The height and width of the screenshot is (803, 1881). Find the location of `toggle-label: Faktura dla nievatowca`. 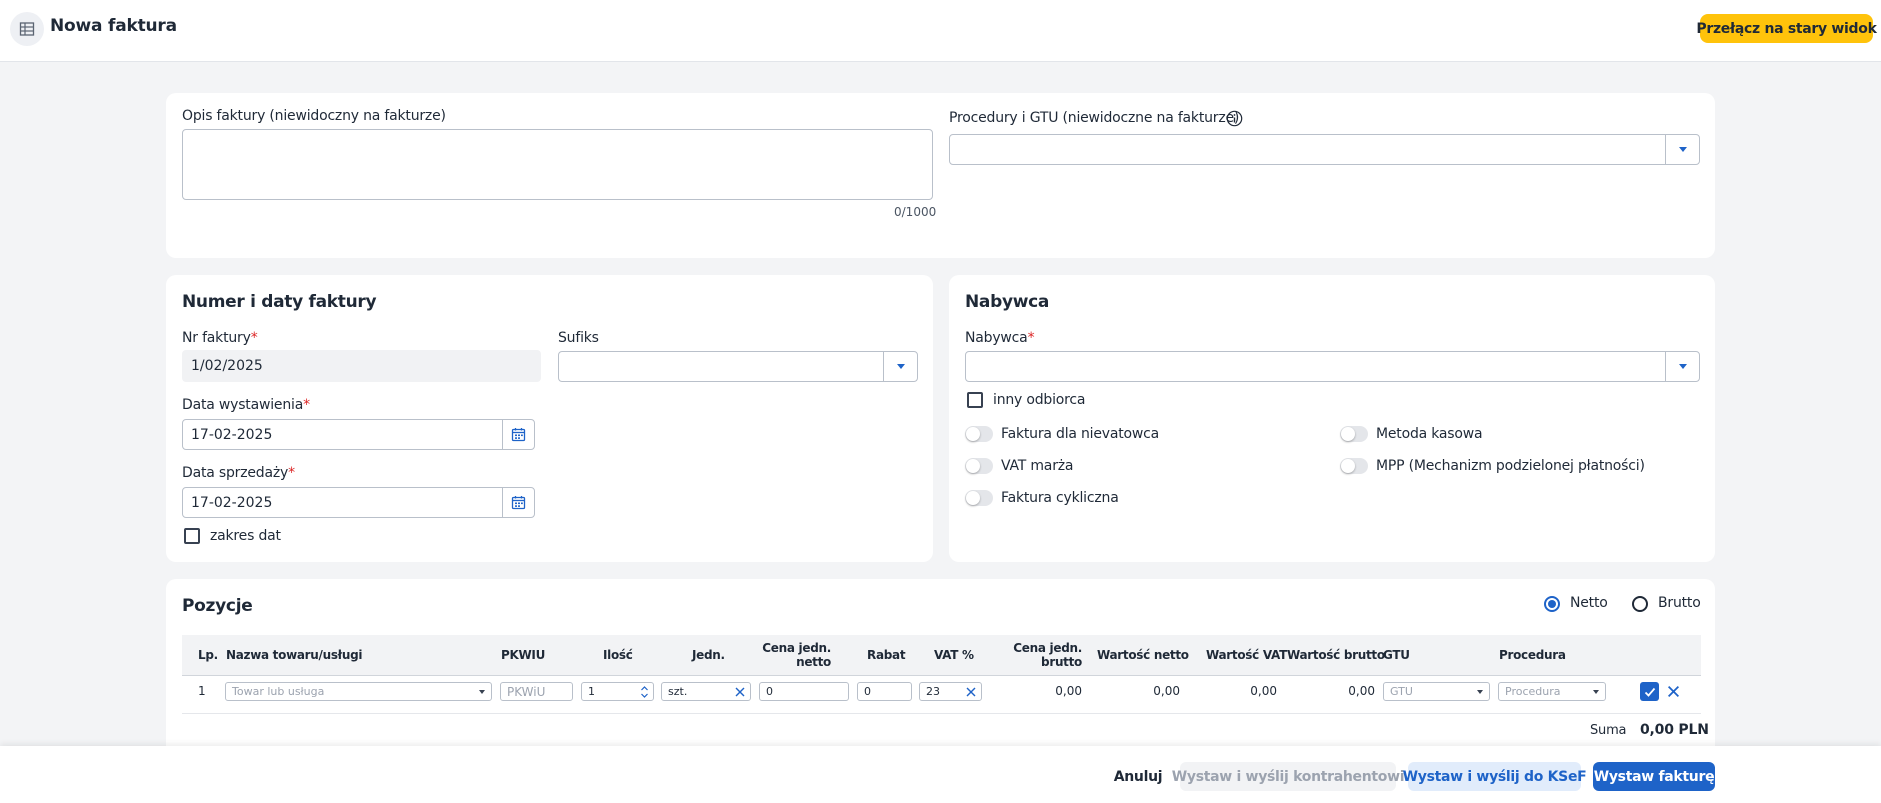

toggle-label: Faktura dla nievatowca is located at coordinates (1080, 434).